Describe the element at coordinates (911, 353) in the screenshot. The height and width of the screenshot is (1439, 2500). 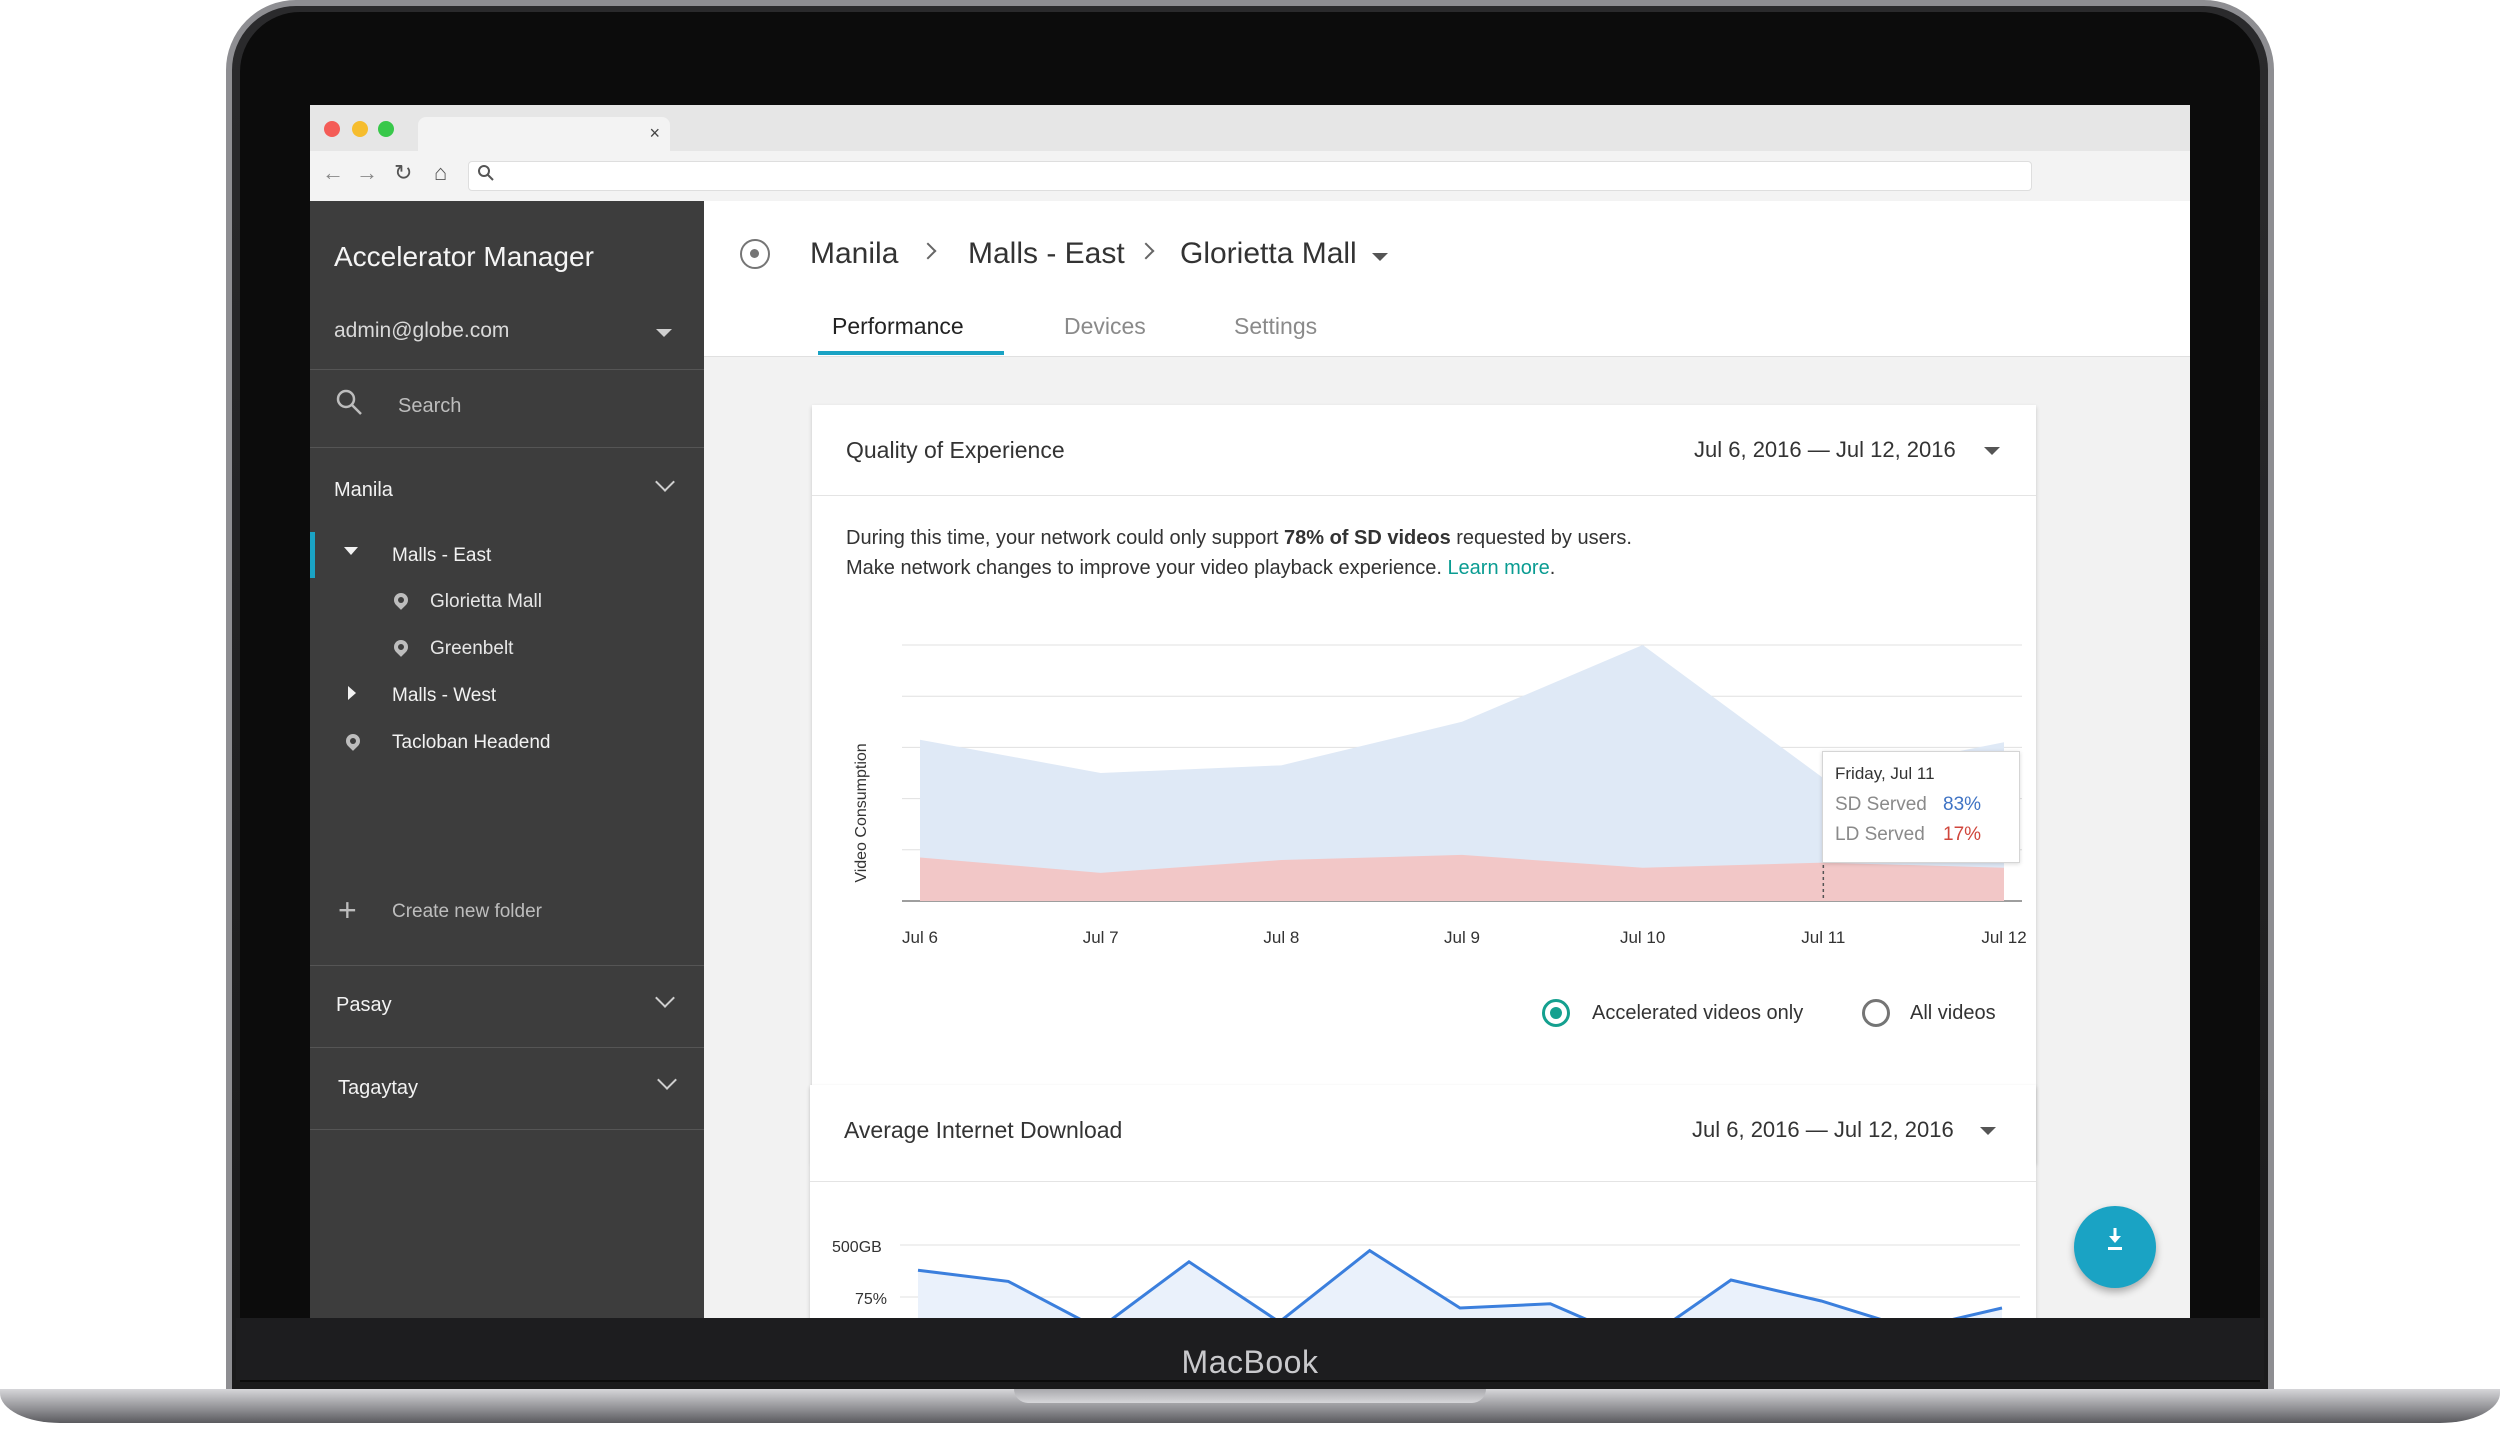
I see `active-tab-indicator` at that location.